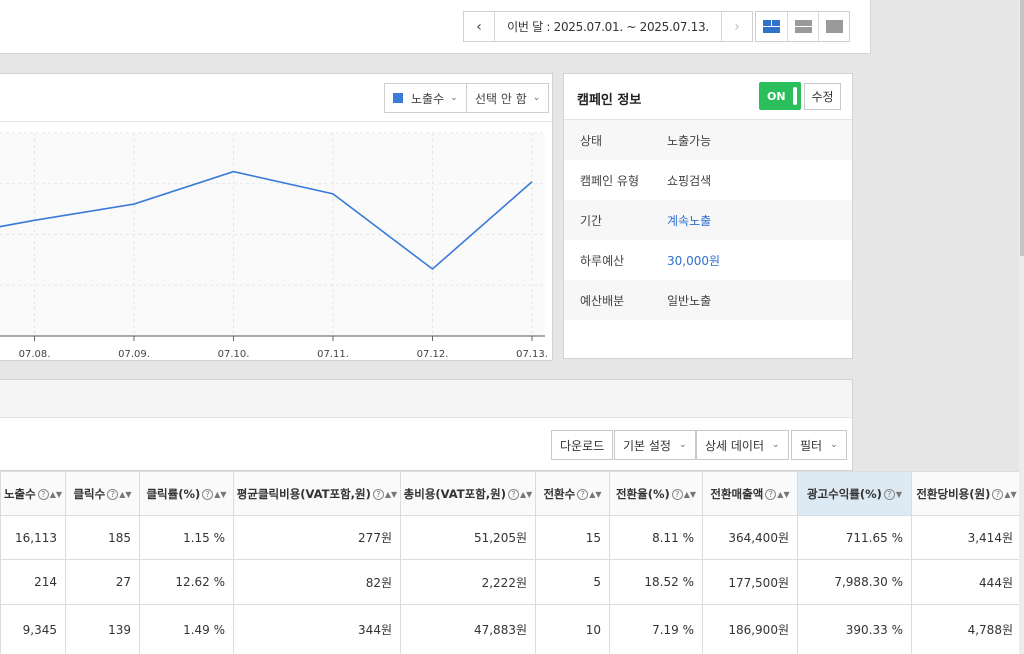  Describe the element at coordinates (572, 629) in the screenshot. I see `table-cell: 10` at that location.